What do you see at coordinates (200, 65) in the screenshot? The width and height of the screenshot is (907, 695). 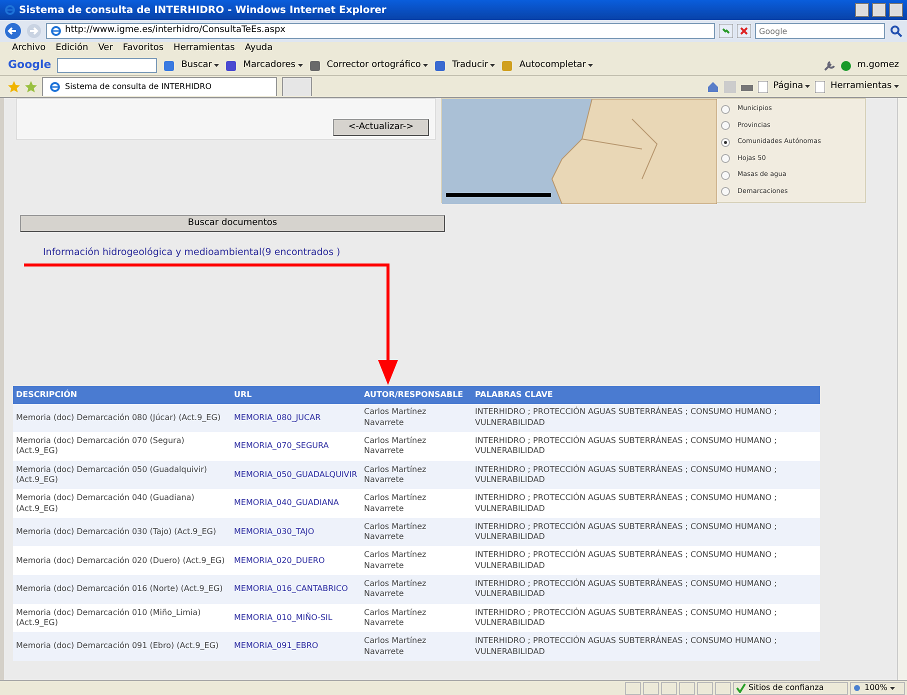 I see `toolbar-button: Buscar` at bounding box center [200, 65].